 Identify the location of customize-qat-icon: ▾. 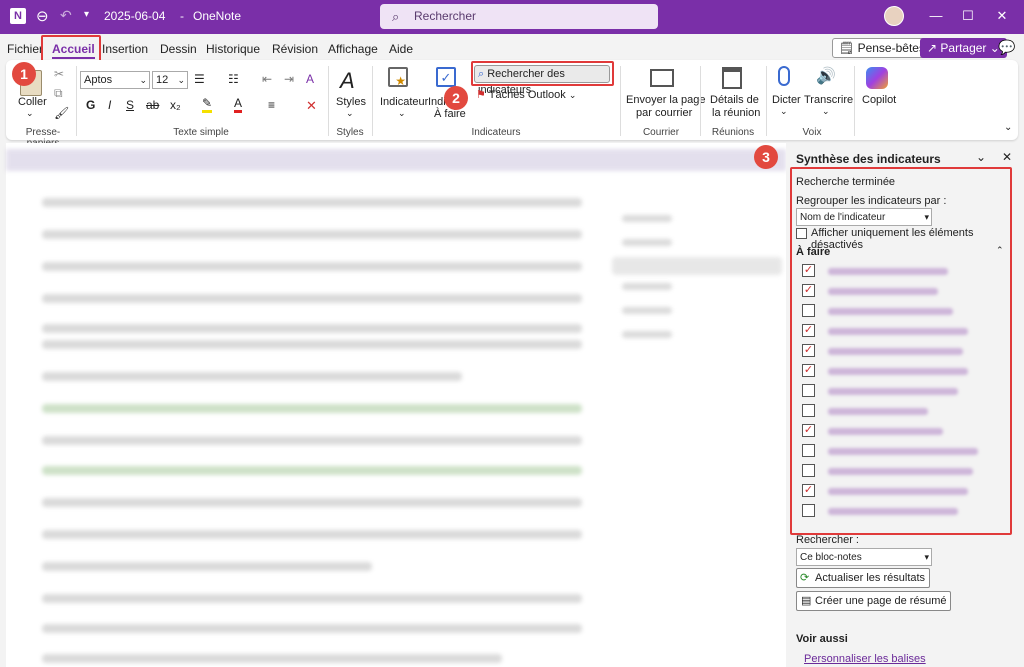
(86, 14).